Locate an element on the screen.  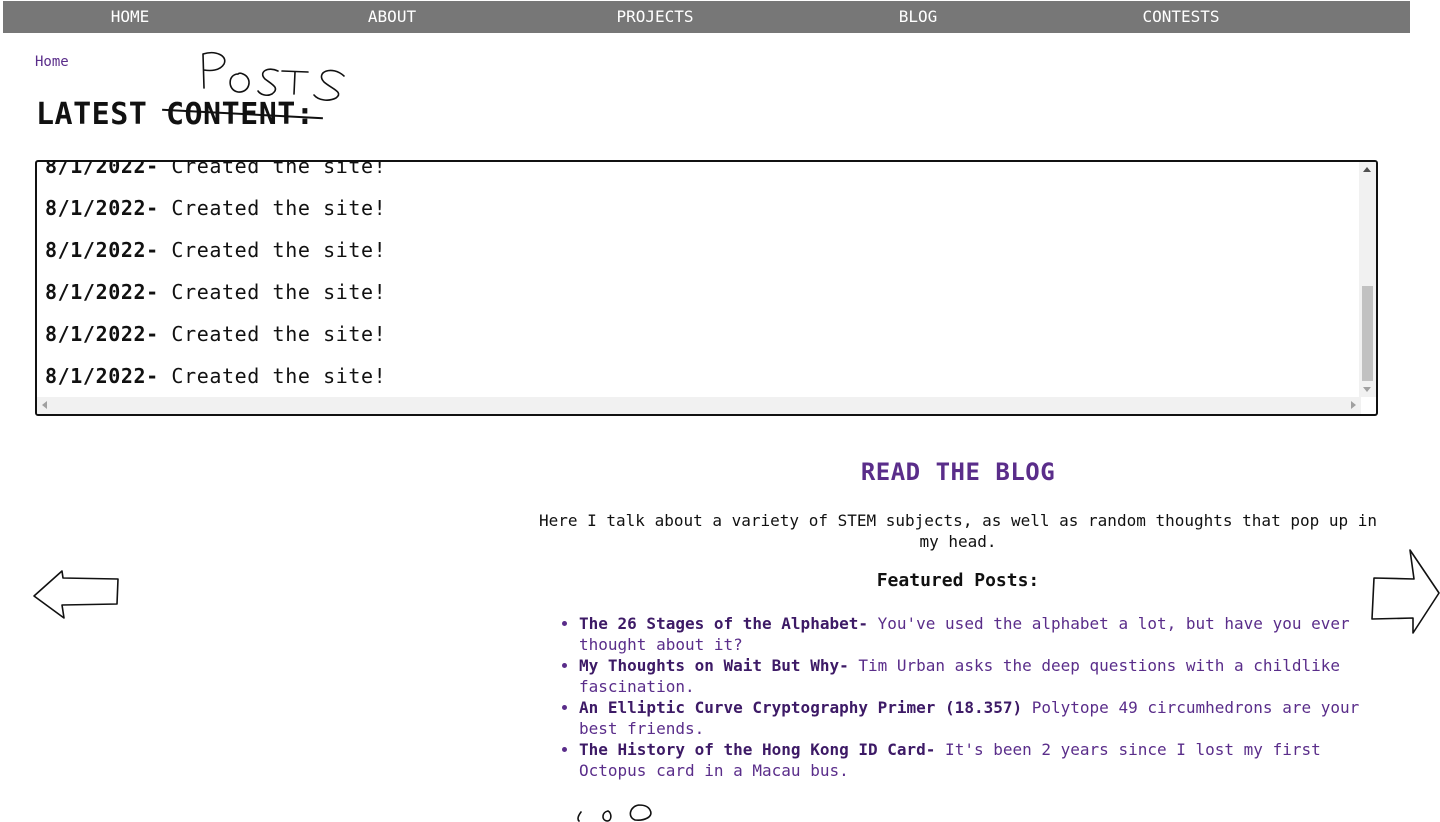
page-title: LATEST CONTENT: is located at coordinates (175, 114).